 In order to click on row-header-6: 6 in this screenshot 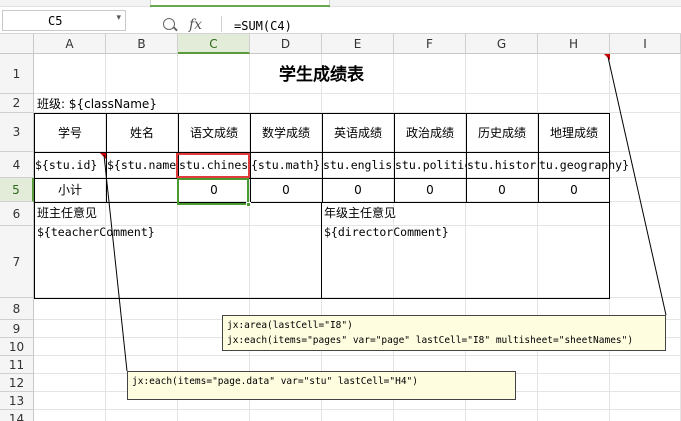, I will do `click(17, 214)`.